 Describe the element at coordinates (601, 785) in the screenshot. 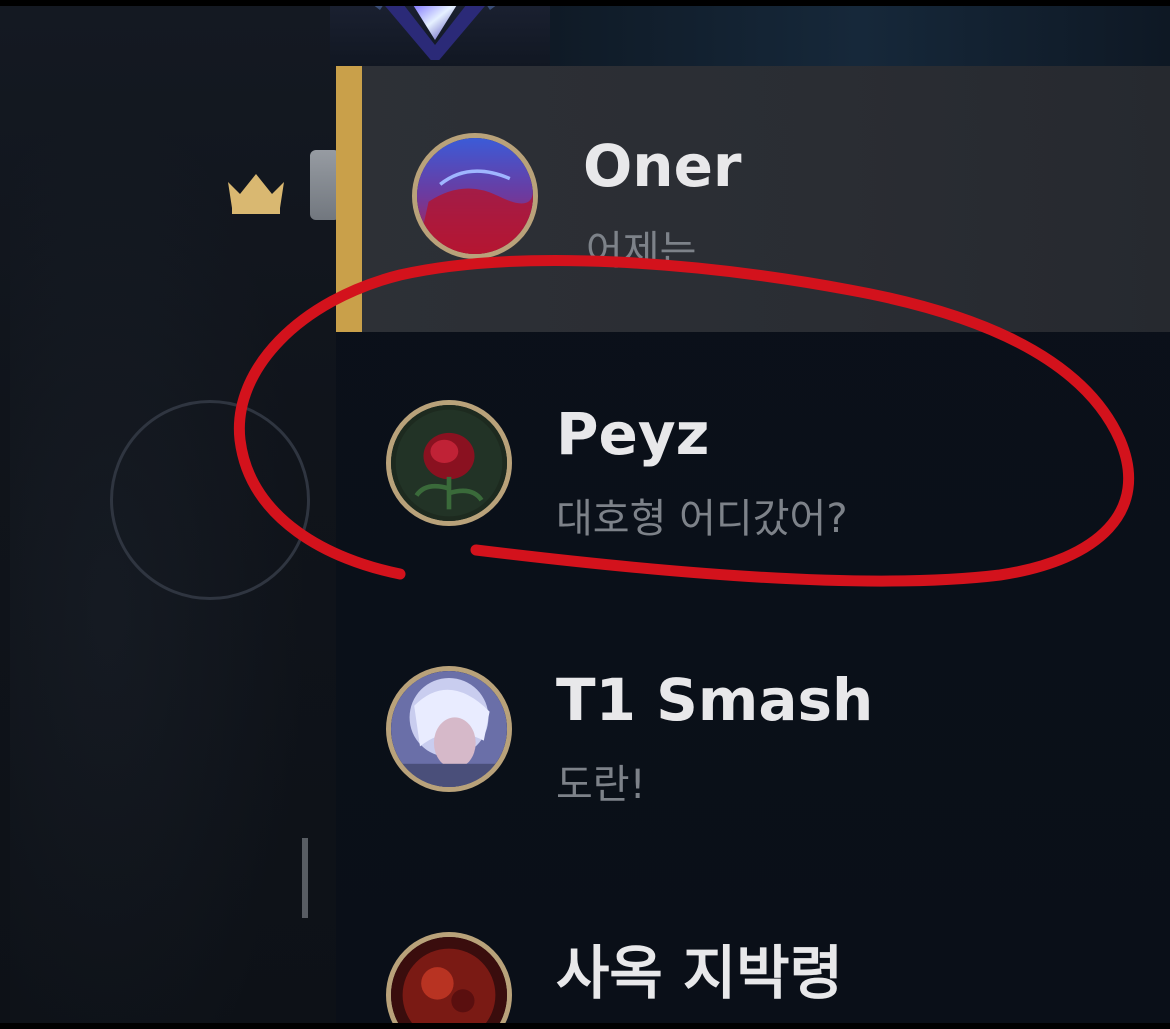

I see `friend-status: 도란!` at that location.